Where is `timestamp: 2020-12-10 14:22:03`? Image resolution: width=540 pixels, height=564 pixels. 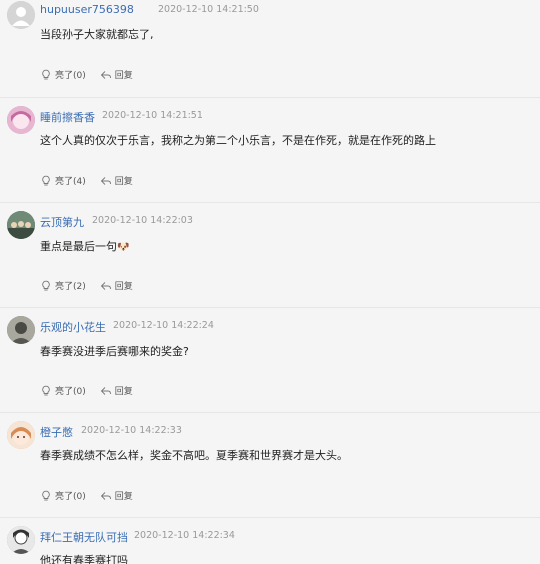
timestamp: 2020-12-10 14:22:03 is located at coordinates (142, 220).